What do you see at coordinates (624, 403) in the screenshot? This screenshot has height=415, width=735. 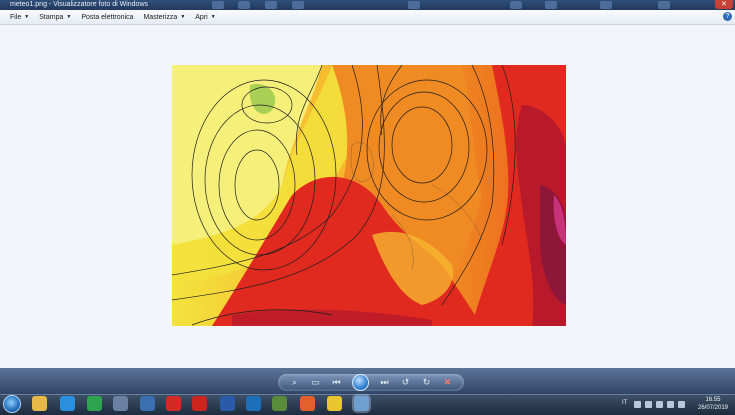 I see `language-indicator: IT` at bounding box center [624, 403].